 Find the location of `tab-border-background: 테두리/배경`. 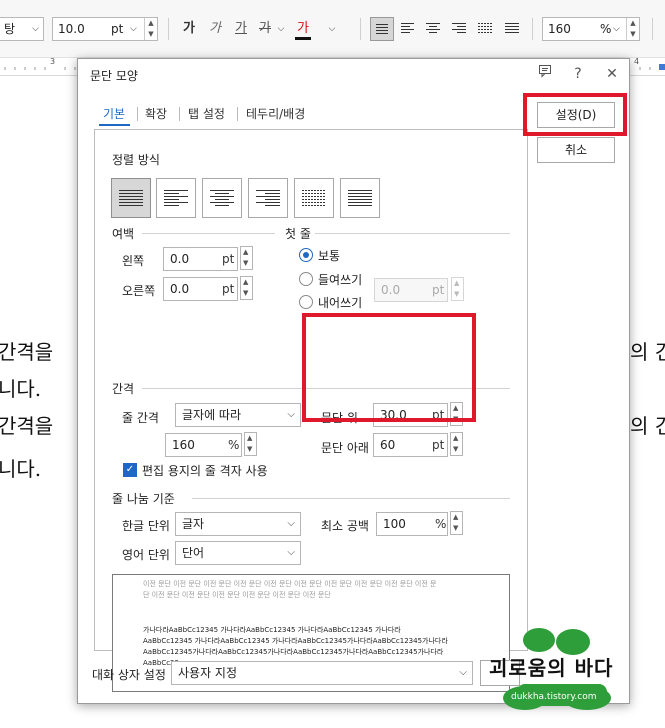

tab-border-background: 테두리/배경 is located at coordinates (275, 115).